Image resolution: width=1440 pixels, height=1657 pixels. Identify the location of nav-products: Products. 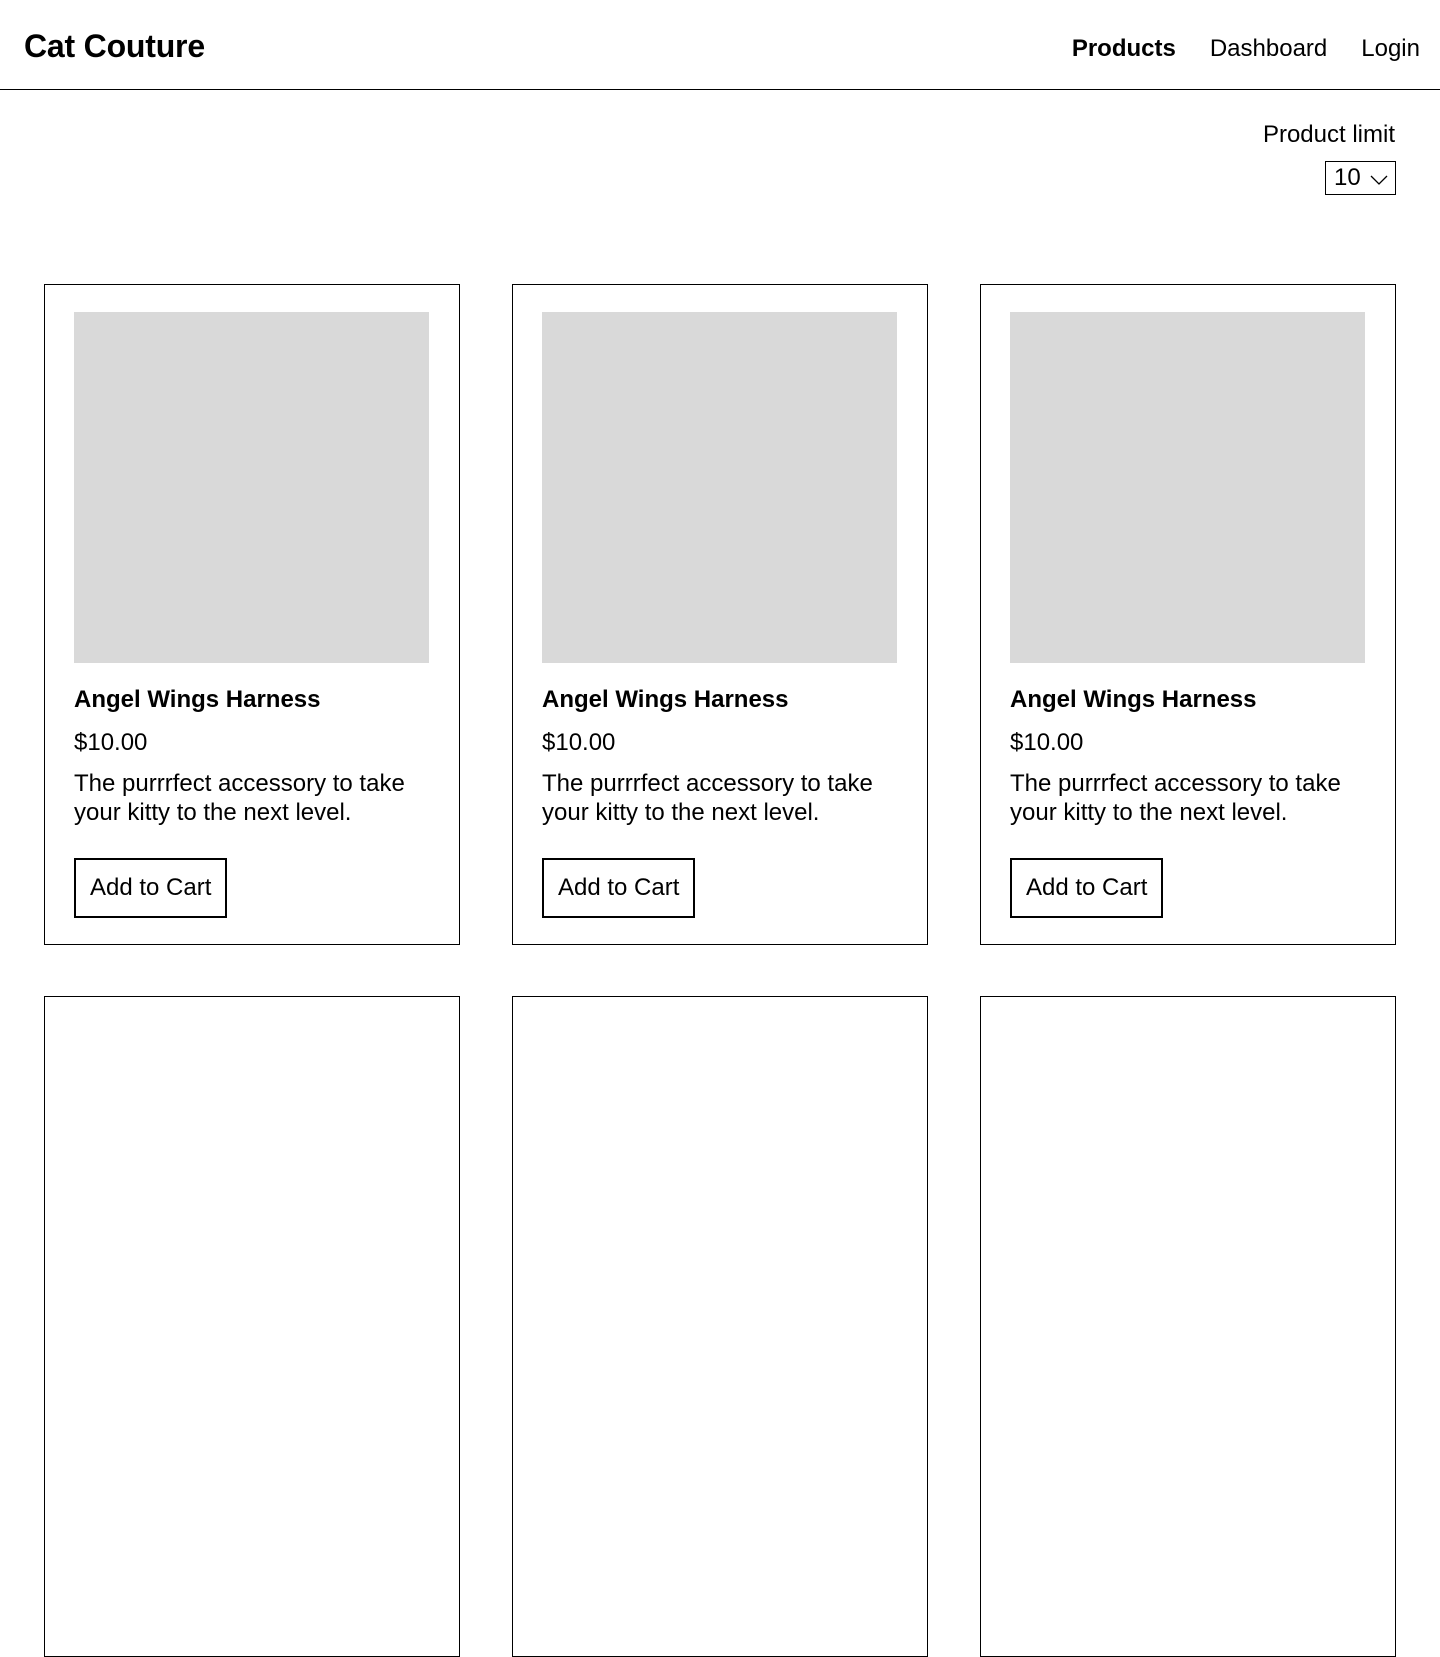
(1124, 49).